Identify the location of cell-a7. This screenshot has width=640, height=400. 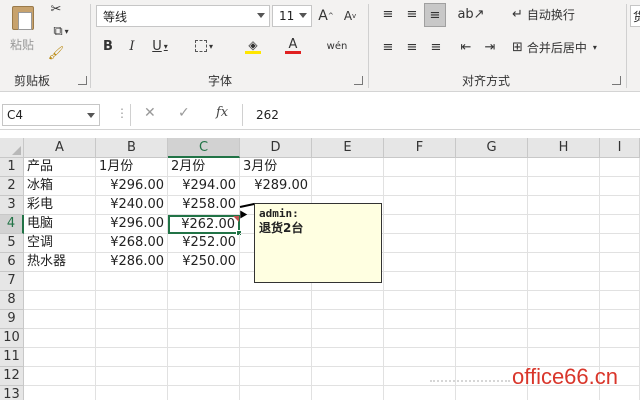
(60, 281).